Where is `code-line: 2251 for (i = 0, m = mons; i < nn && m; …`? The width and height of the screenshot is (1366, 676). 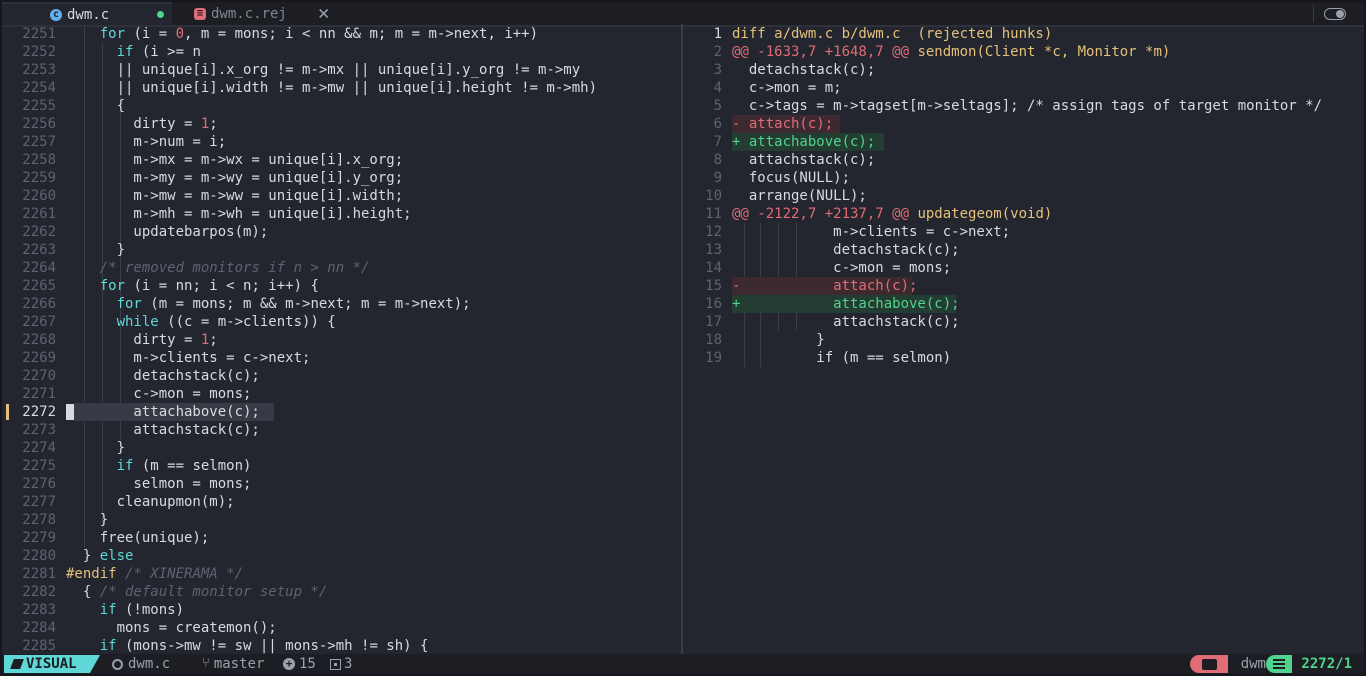 code-line: 2251 for (i = 0, m = mons; i < nn && m; … is located at coordinates (341, 34).